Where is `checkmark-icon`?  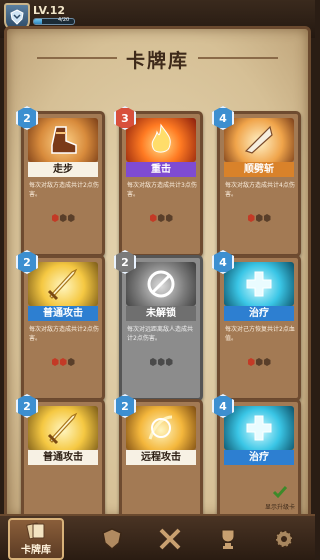
checkmark-icon is located at coordinates (280, 492).